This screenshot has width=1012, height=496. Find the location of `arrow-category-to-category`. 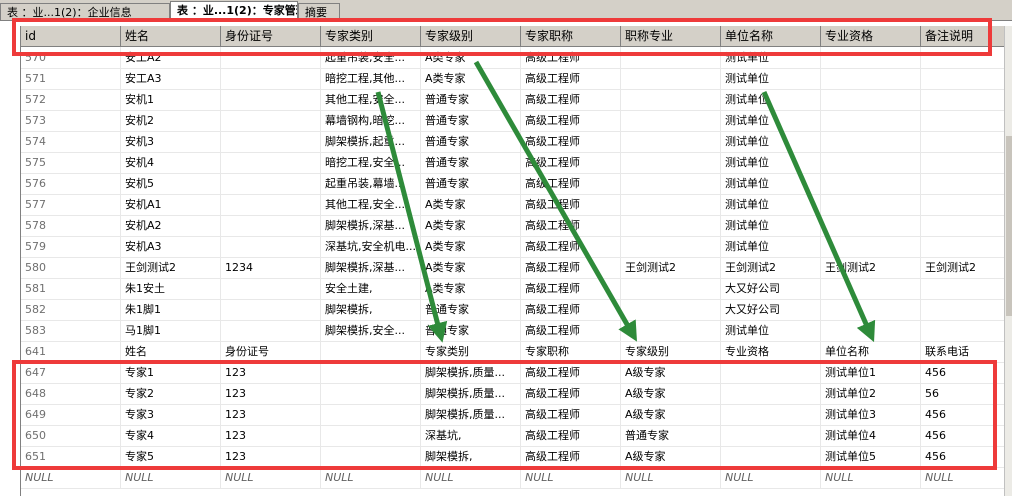

arrow-category-to-category is located at coordinates (411, 217).